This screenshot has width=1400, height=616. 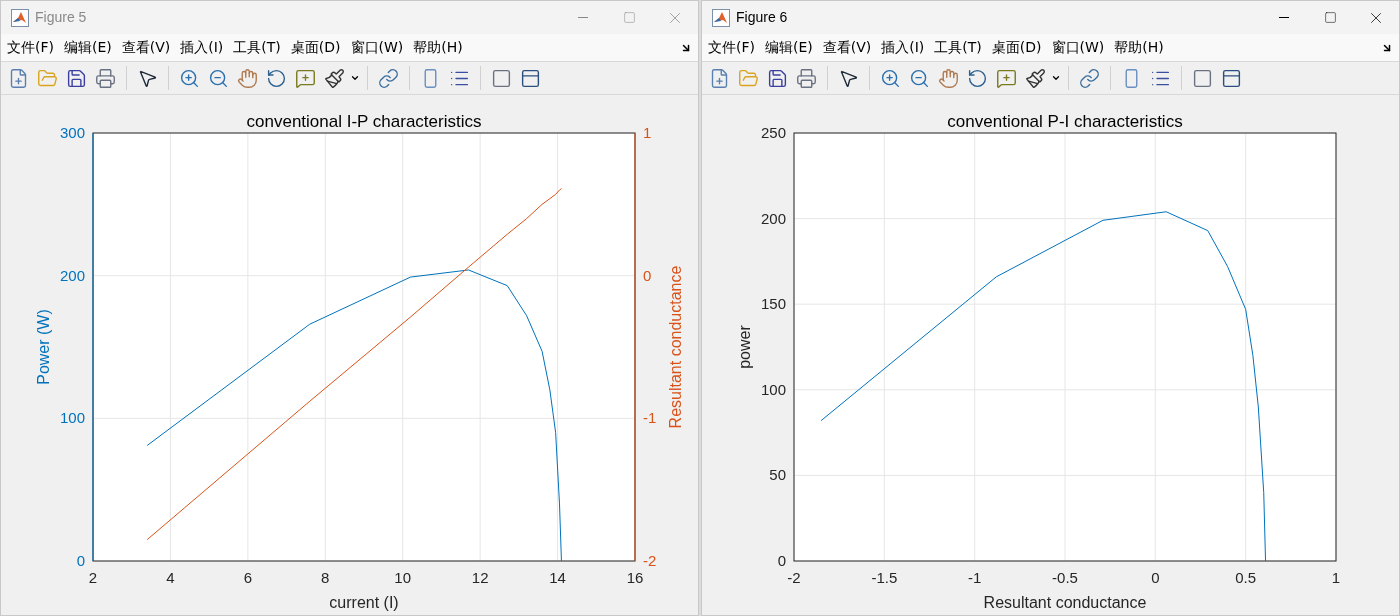 I want to click on window-title: Figure 5, so click(x=61, y=17).